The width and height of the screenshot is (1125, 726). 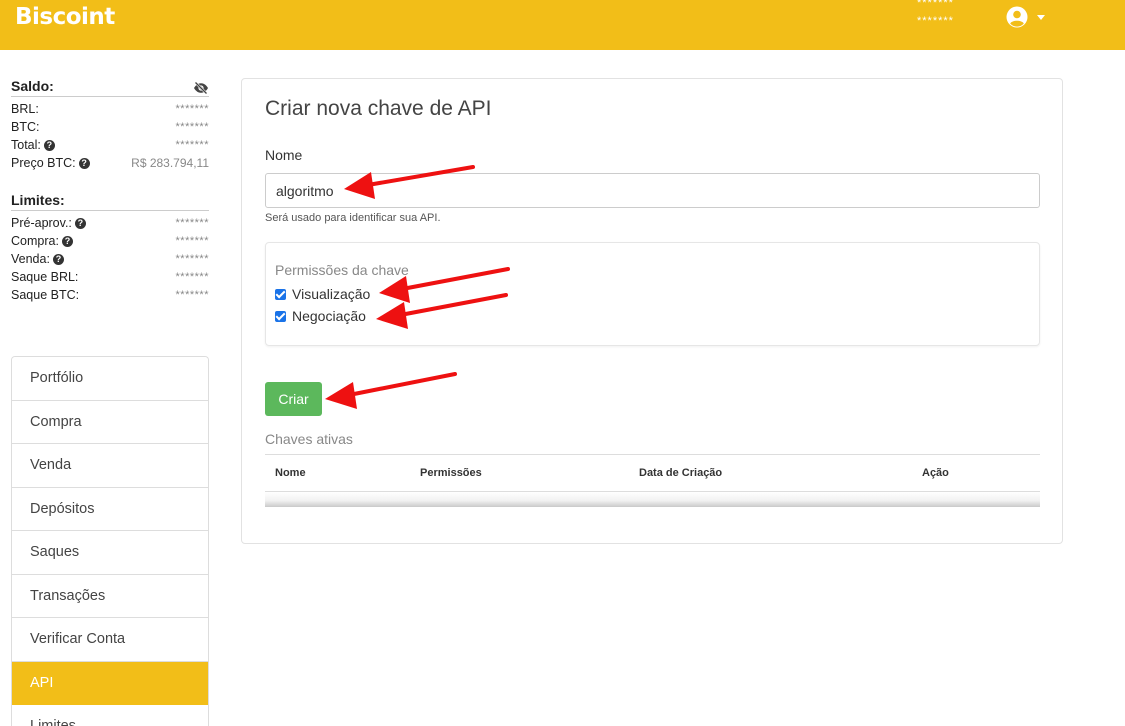 What do you see at coordinates (170, 163) in the screenshot?
I see `btc-price-value: R$ 283.794,11` at bounding box center [170, 163].